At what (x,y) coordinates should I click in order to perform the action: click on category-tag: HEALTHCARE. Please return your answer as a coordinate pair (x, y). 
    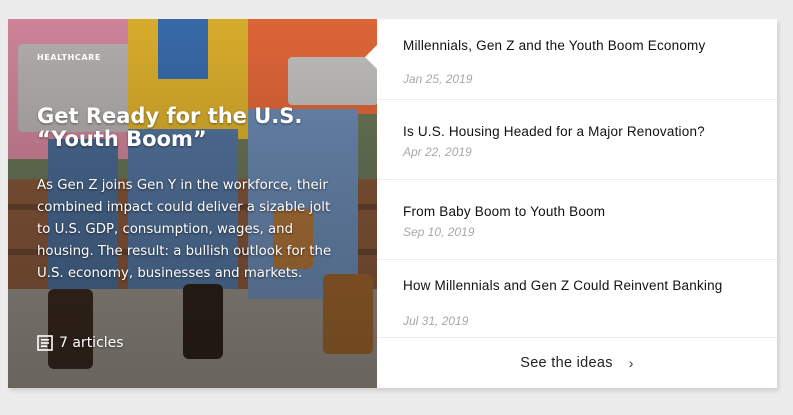
    Looking at the image, I should click on (69, 57).